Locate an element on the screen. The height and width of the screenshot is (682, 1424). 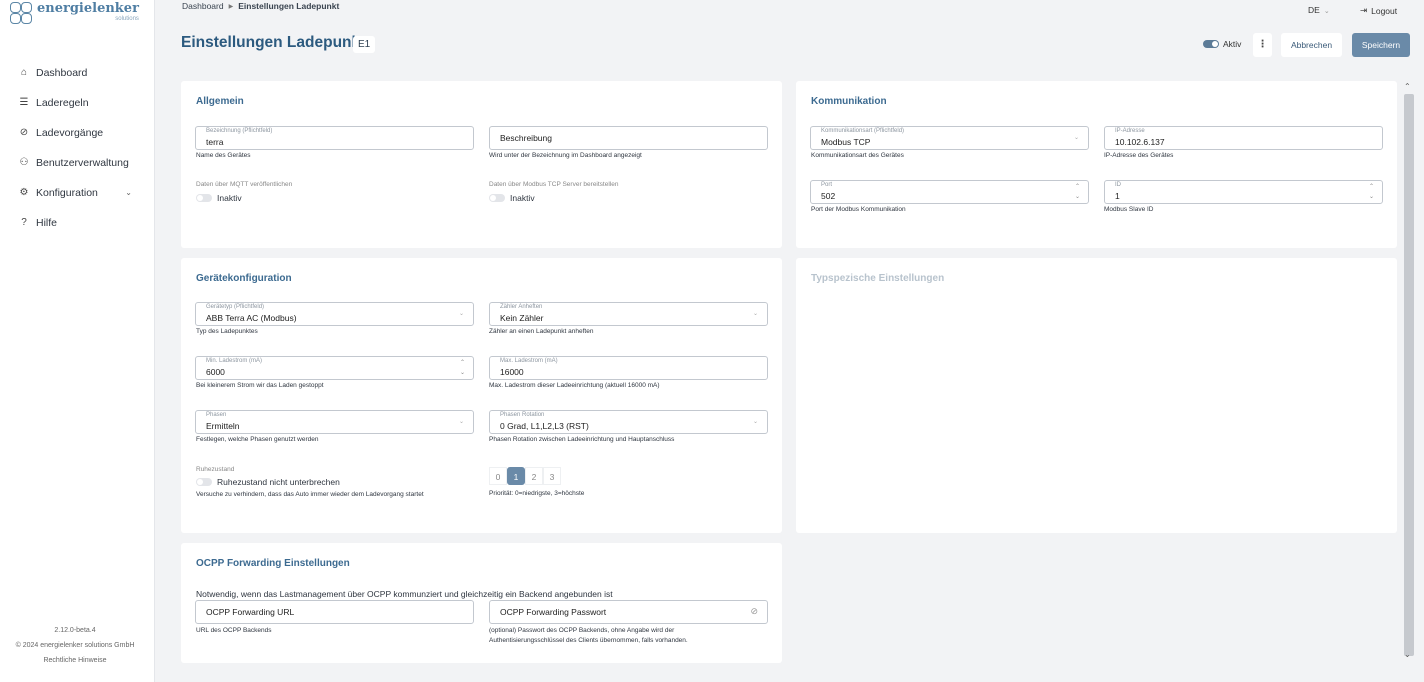
field-hint: Name des Gerätes is located at coordinates (223, 155).